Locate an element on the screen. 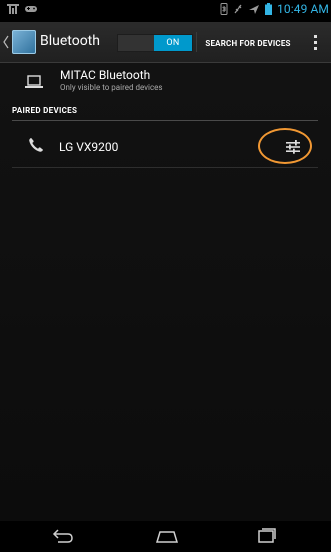 Image resolution: width=331 pixels, height=552 pixels. status-time: 10:49 AM is located at coordinates (303, 9).